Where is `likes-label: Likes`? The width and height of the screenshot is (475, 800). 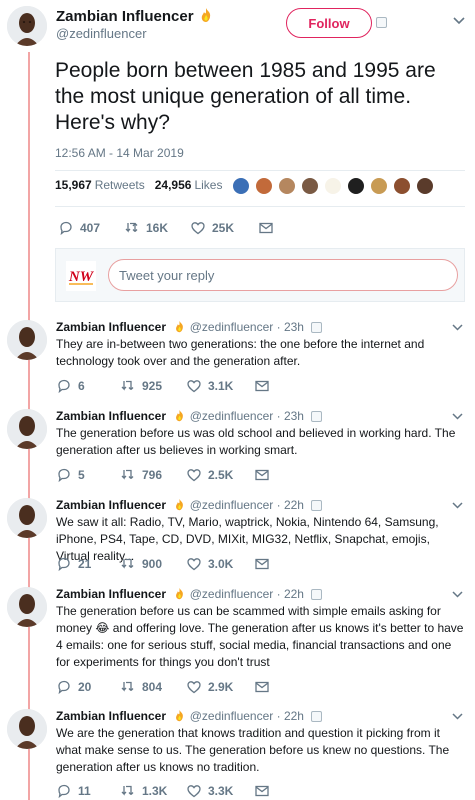
likes-label: Likes is located at coordinates (208, 185).